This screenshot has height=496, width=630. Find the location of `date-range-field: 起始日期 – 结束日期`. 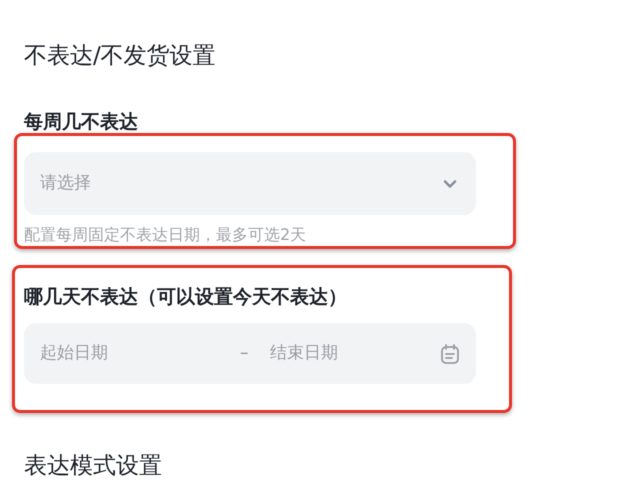

date-range-field: 起始日期 – 结束日期 is located at coordinates (250, 353).